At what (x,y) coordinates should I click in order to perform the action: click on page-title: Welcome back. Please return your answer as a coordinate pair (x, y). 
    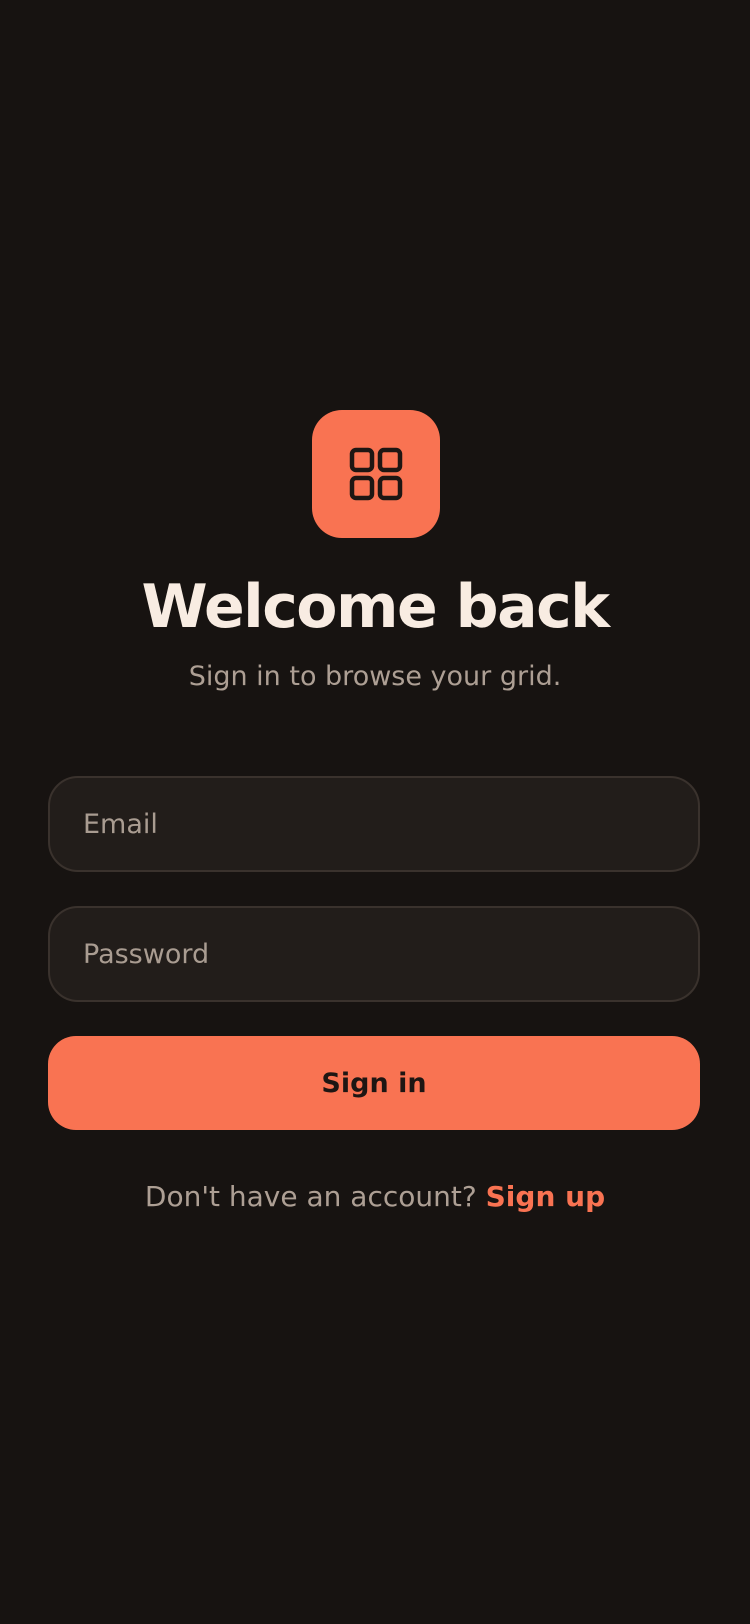
    Looking at the image, I should click on (375, 607).